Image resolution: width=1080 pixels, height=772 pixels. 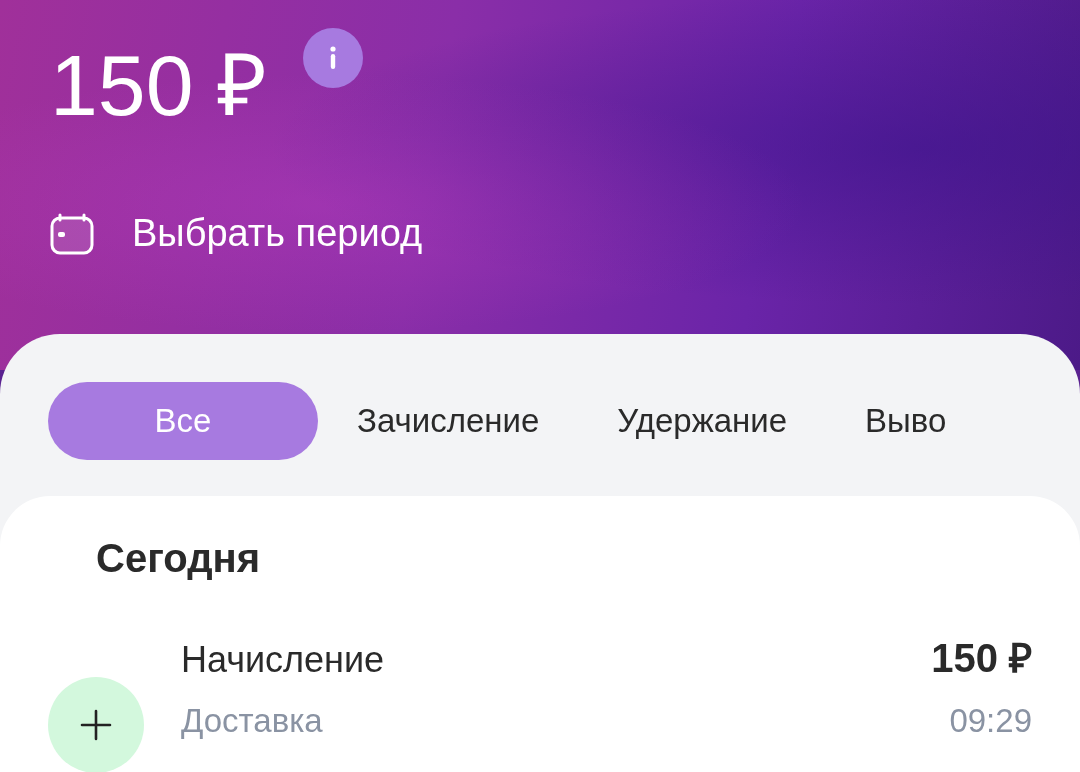 What do you see at coordinates (906, 421) in the screenshot?
I see `filter-tab: Выво` at bounding box center [906, 421].